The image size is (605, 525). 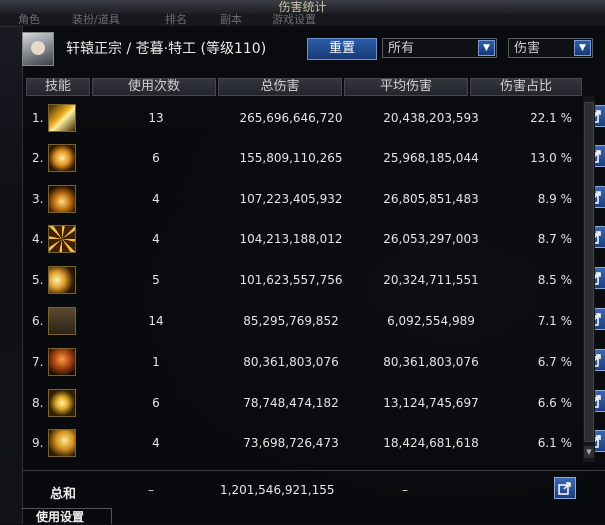 What do you see at coordinates (166, 49) in the screenshot?
I see `character-name: 轩辕正宗 / 苍暮·特工 (等级110)` at bounding box center [166, 49].